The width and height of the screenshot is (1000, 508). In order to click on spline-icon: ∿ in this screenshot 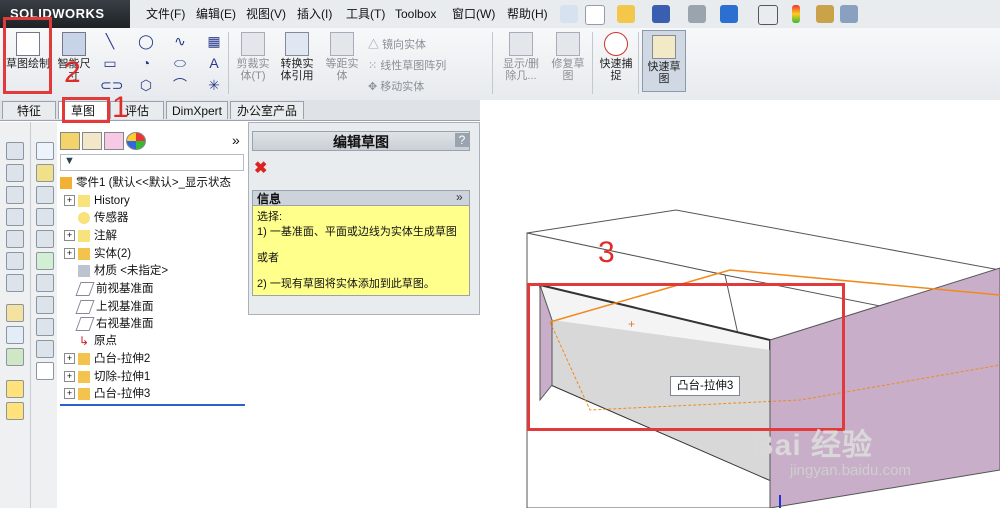, I will do `click(180, 41)`.